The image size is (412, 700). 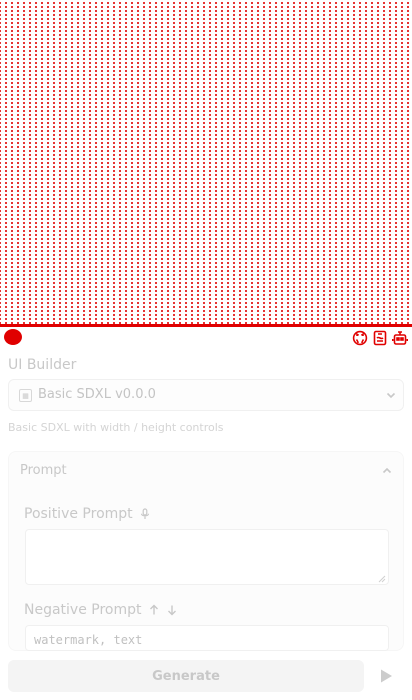 I want to click on chevron-down-icon, so click(x=391, y=395).